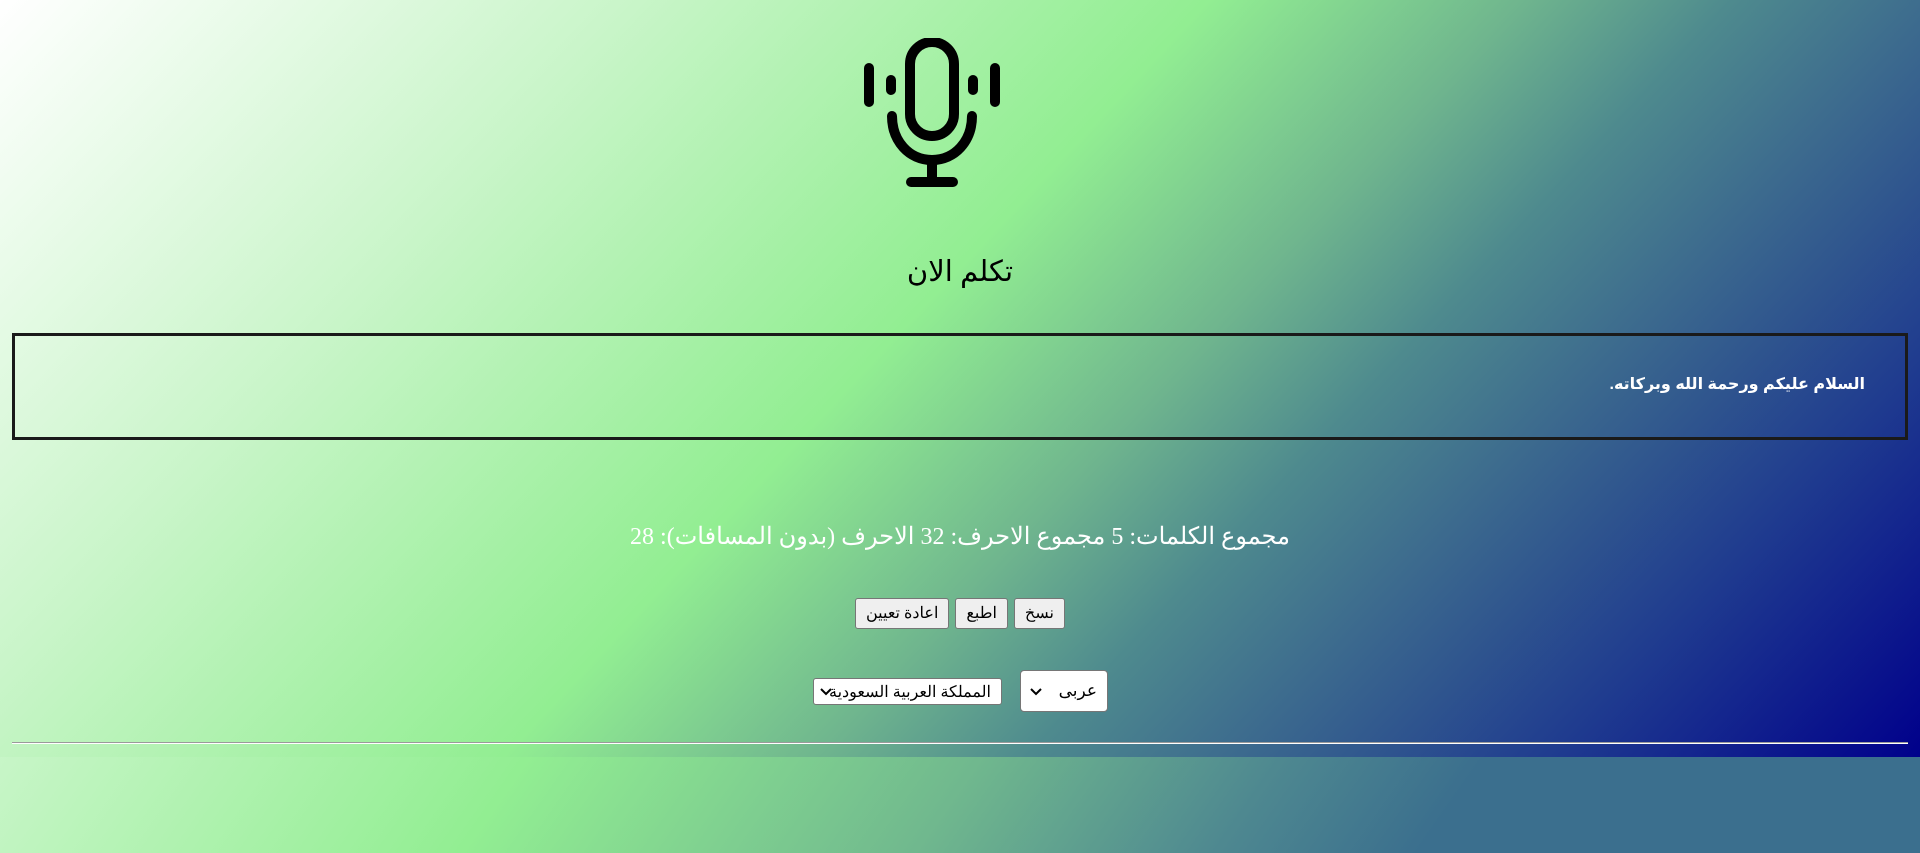 This screenshot has width=1920, height=853. I want to click on action-buttons: نسخاطبعاعادة تعيين, so click(960, 613).